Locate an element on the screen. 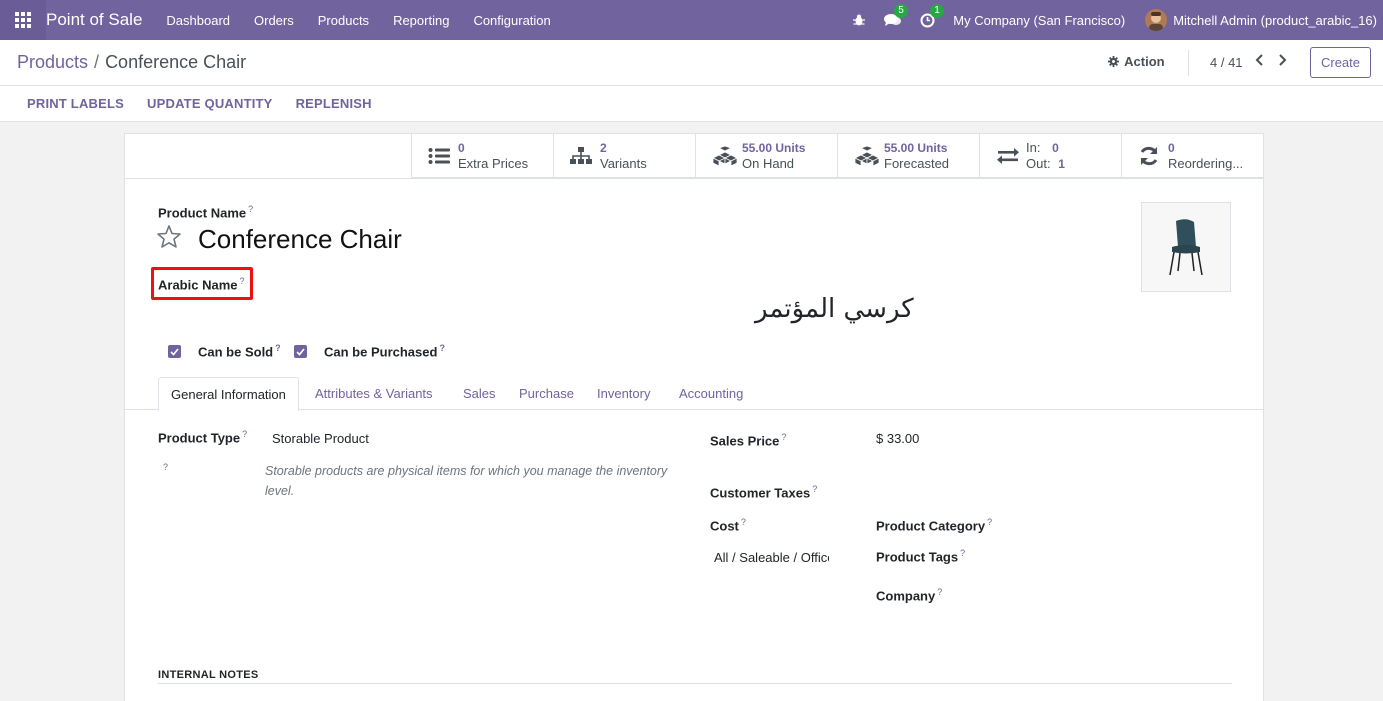 This screenshot has height=701, width=1383. cost-label-row: Cost? is located at coordinates (728, 525).